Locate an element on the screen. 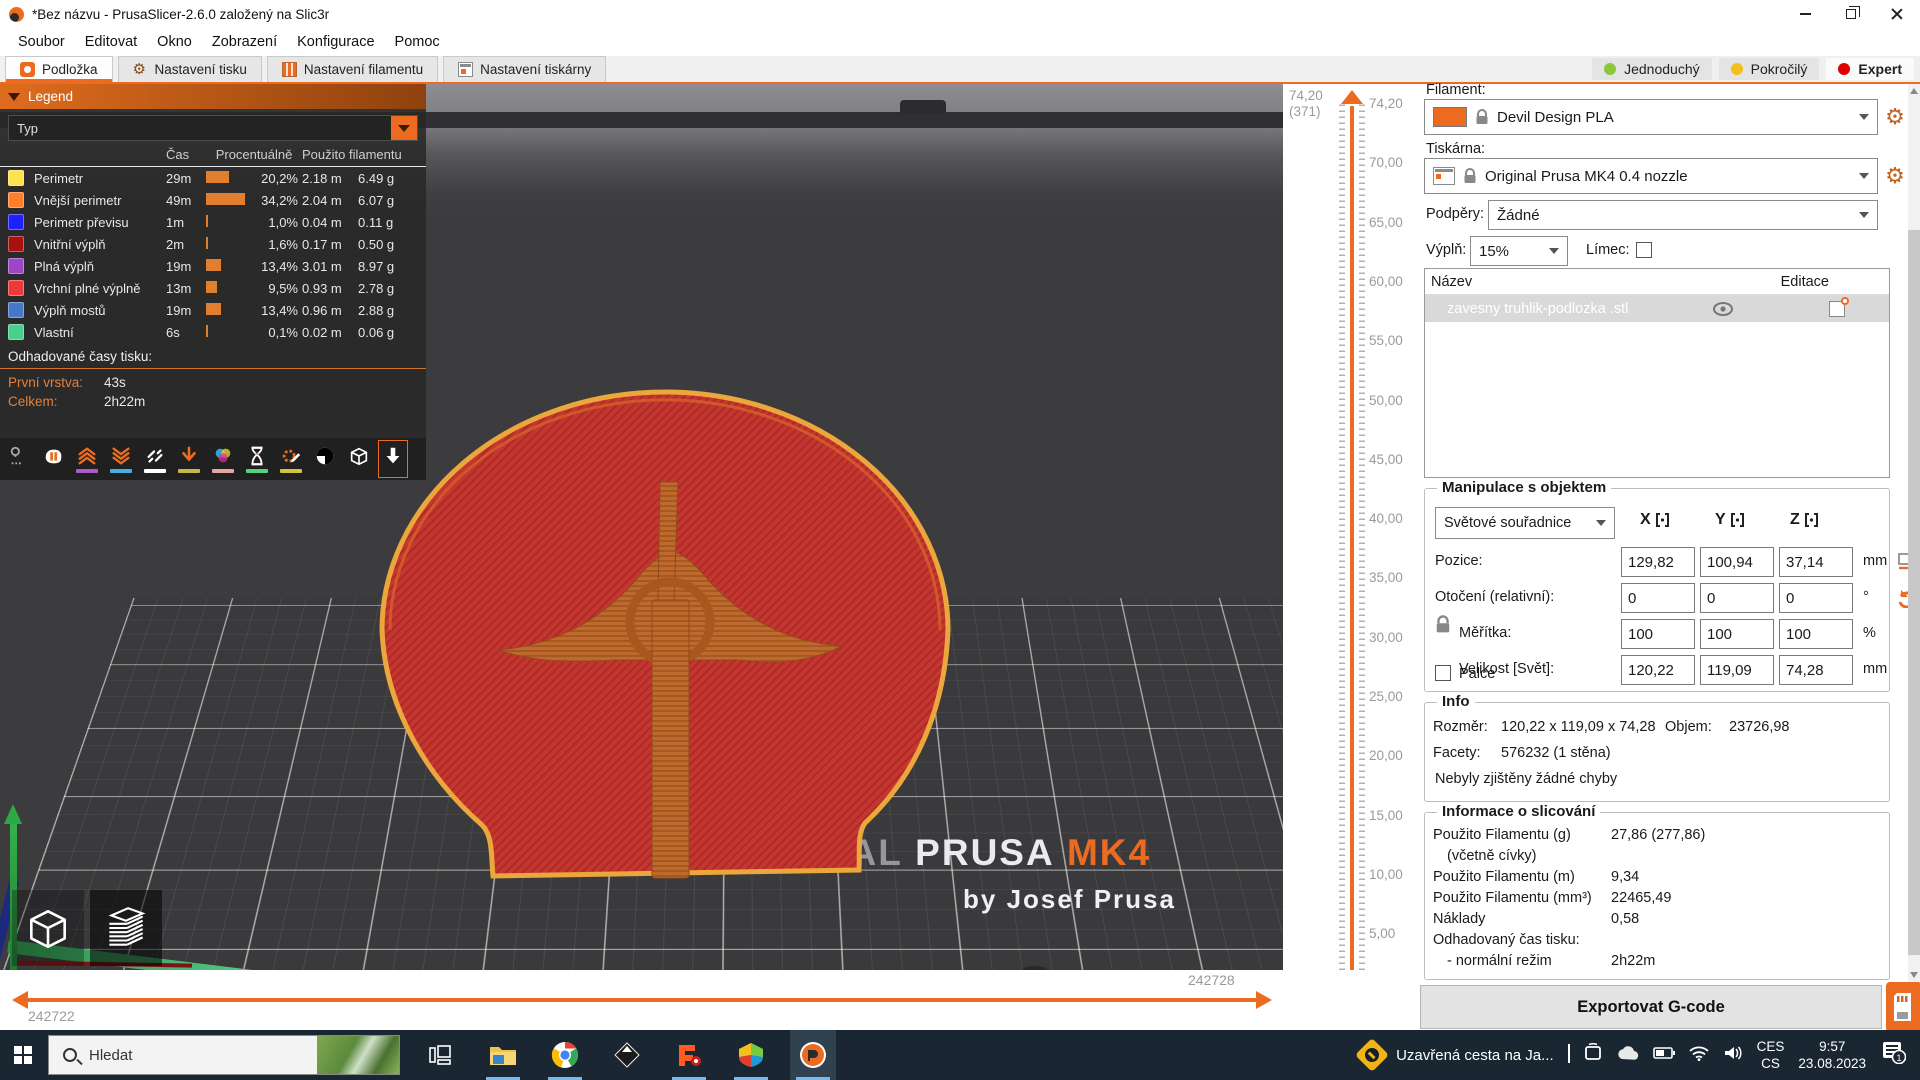  inkscape-icon is located at coordinates (627, 1055).